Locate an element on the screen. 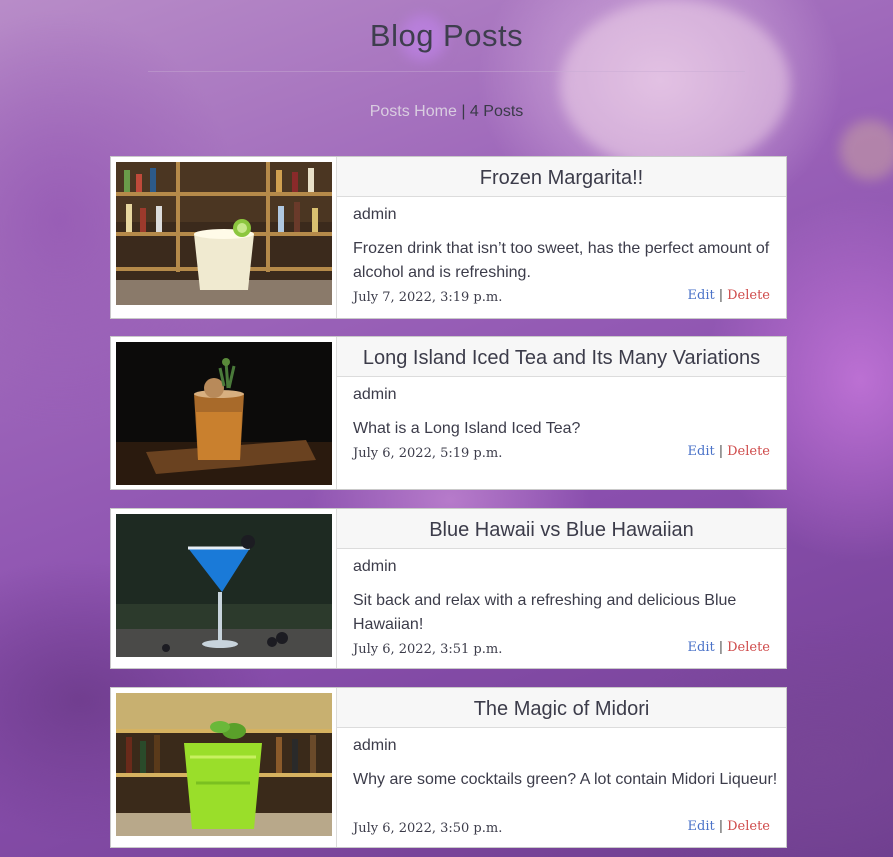 The width and height of the screenshot is (893, 857). post-title-link: The Magic of Midori is located at coordinates (561, 709).